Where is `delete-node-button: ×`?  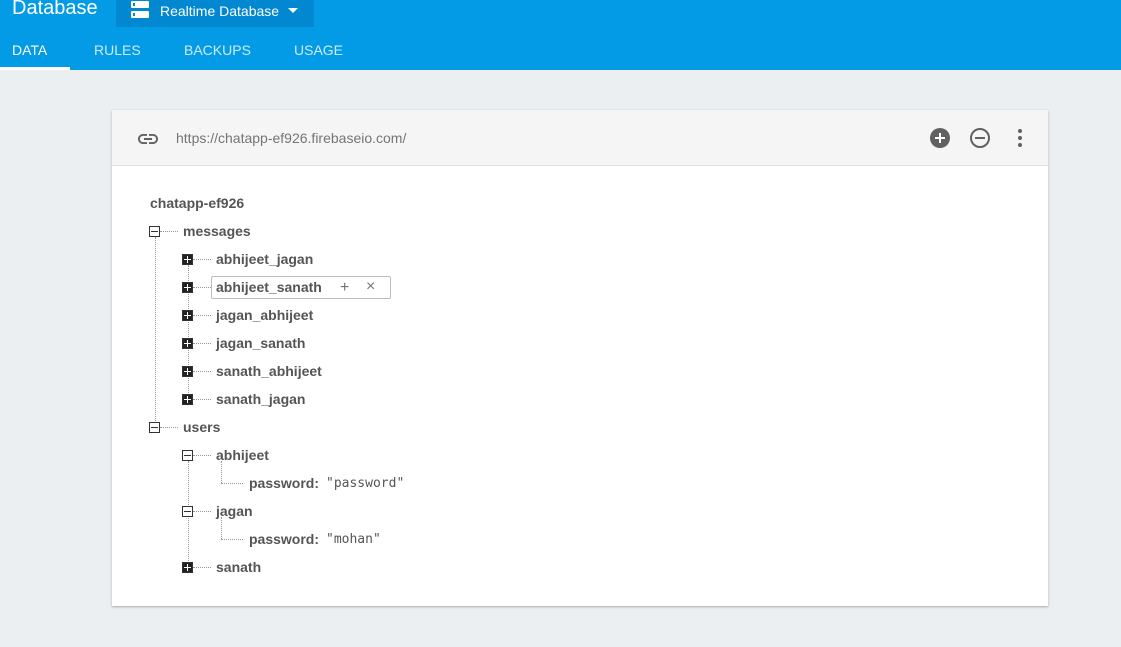
delete-node-button: × is located at coordinates (370, 287).